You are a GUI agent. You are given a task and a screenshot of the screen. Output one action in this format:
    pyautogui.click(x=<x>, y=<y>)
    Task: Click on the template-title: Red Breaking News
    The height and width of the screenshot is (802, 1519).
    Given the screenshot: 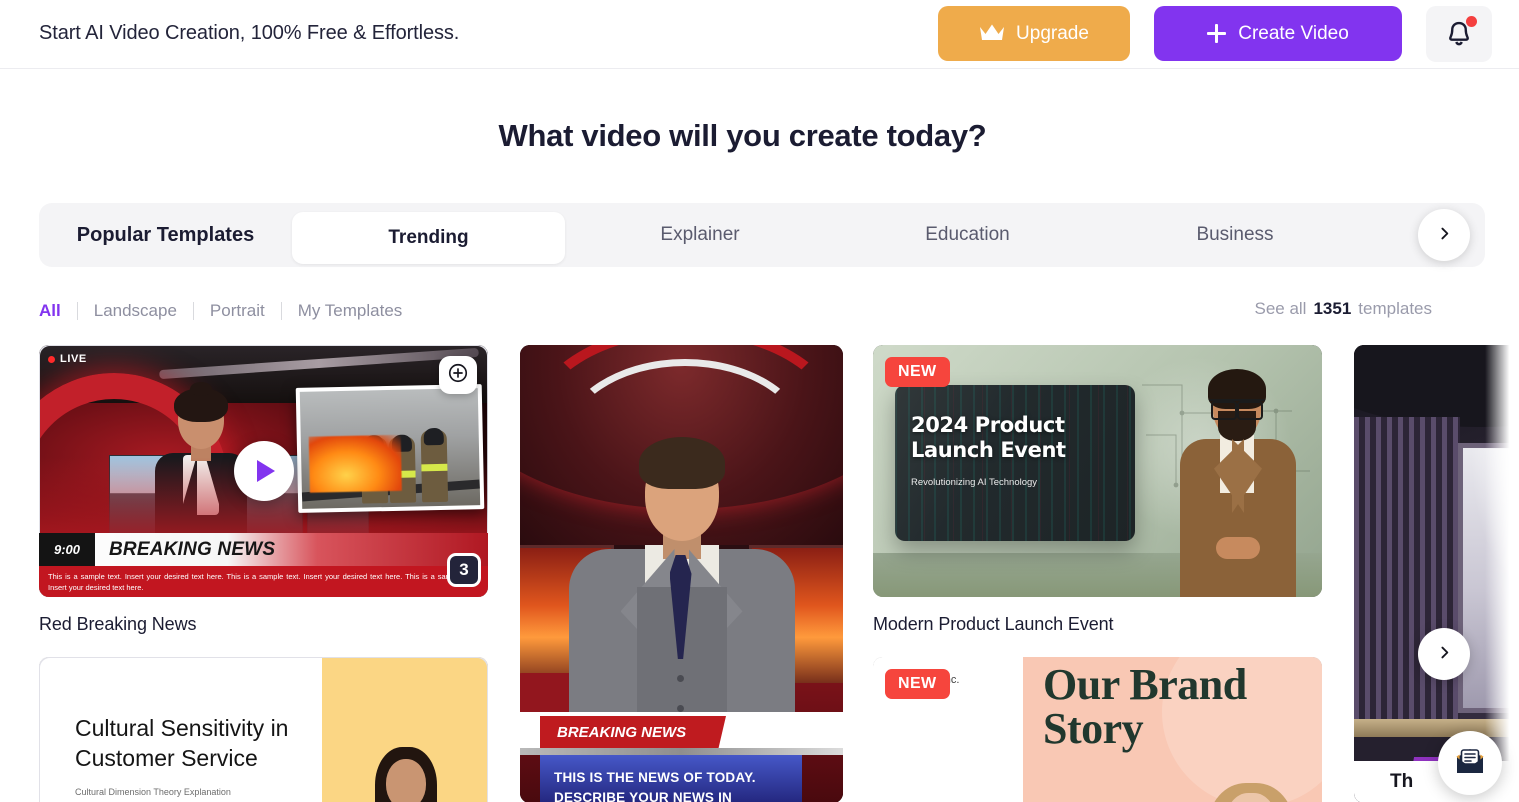 What is the action you would take?
    pyautogui.click(x=118, y=624)
    